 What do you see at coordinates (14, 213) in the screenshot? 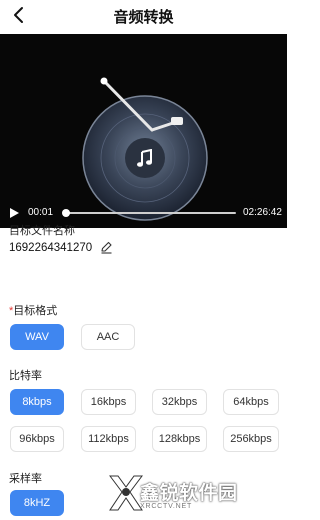
I see `play-icon` at bounding box center [14, 213].